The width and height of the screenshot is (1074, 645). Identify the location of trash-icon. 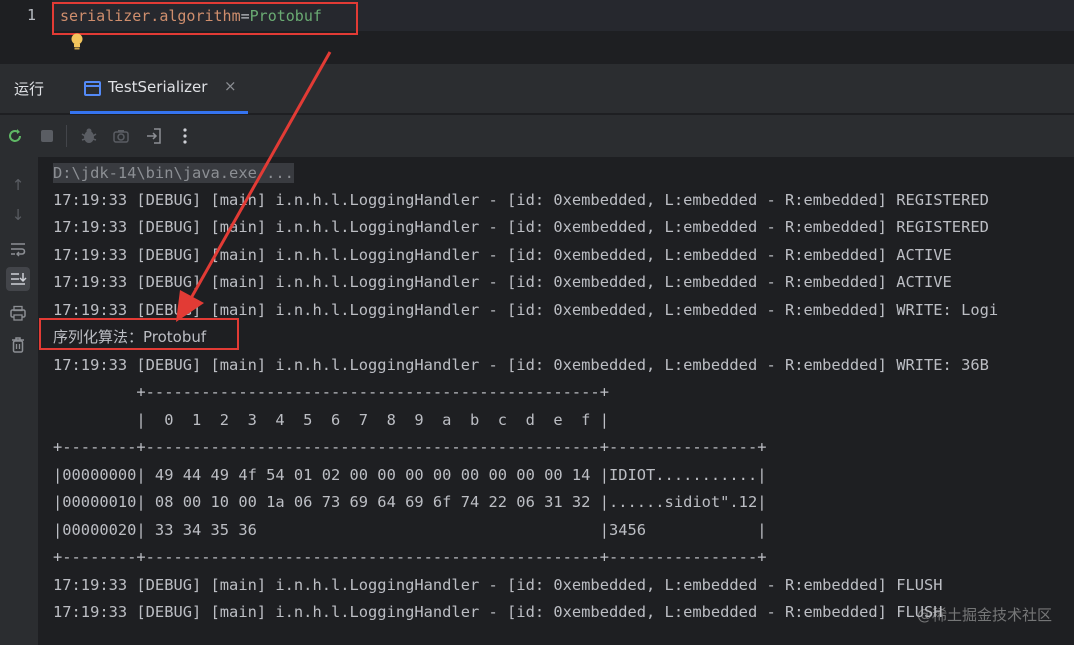
(18, 345).